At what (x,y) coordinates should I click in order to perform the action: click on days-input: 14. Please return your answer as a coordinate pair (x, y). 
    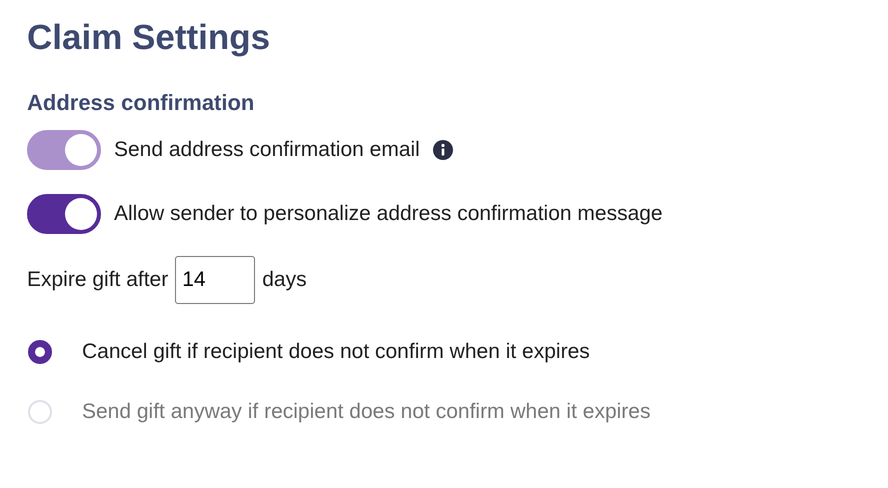
    Looking at the image, I should click on (215, 280).